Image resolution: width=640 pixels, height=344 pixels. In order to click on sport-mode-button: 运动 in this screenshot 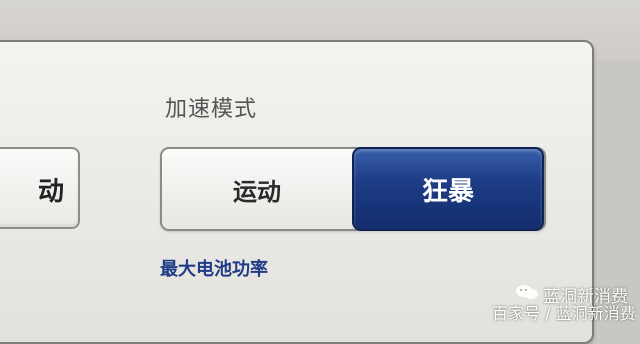, I will do `click(257, 189)`.